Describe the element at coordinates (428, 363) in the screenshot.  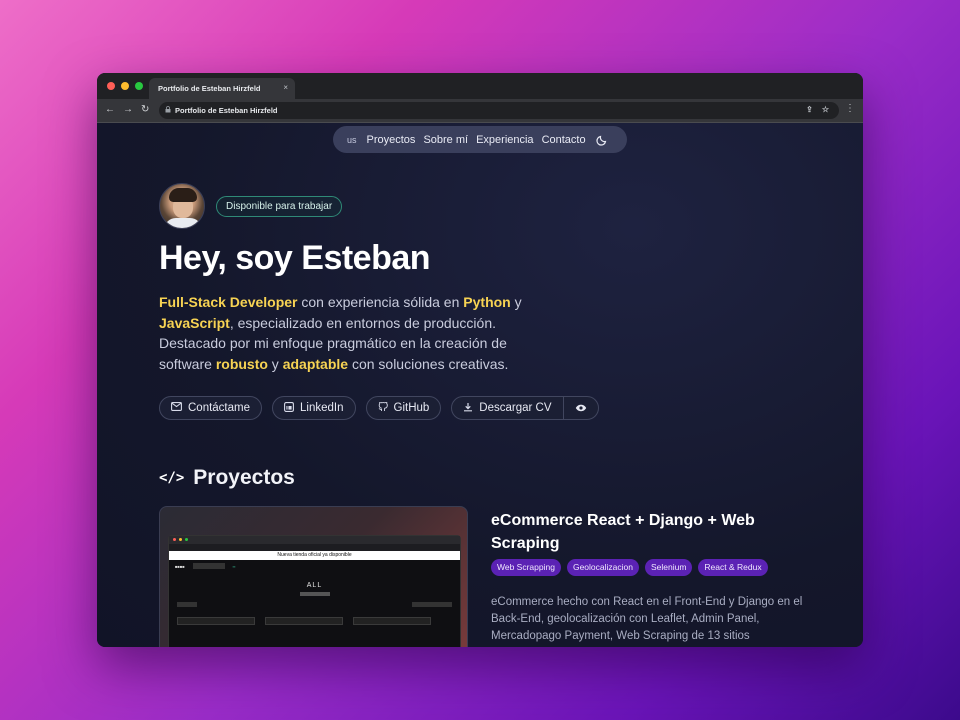
I see `description-text: con soluciones creativas.` at that location.